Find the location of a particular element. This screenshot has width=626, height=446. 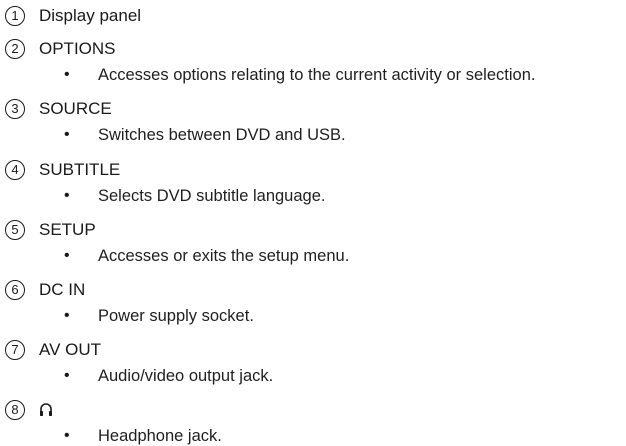

item-number-badge: 5 is located at coordinates (15, 230).